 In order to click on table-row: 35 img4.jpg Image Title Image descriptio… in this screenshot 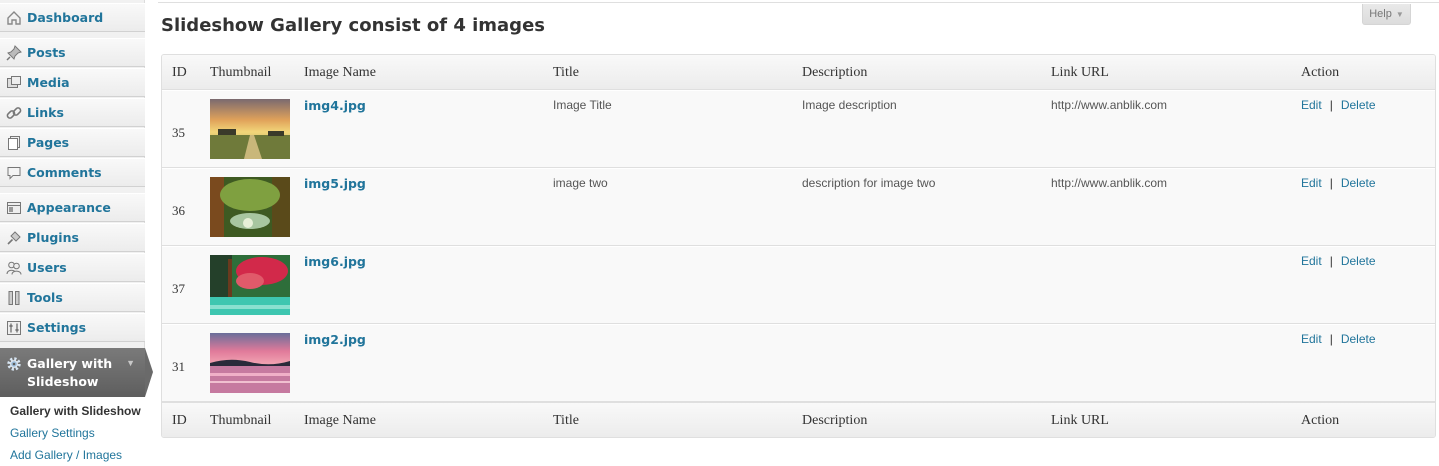, I will do `click(798, 129)`.